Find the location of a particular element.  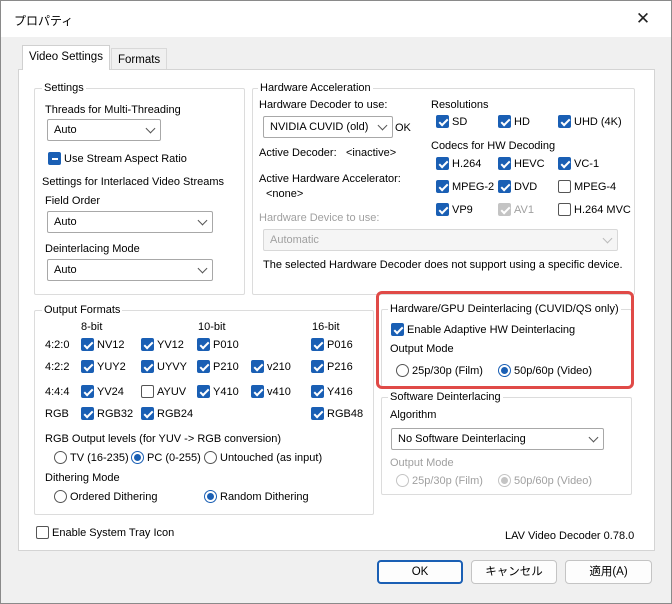

row-420-label: 4:2:0 is located at coordinates (57, 345).